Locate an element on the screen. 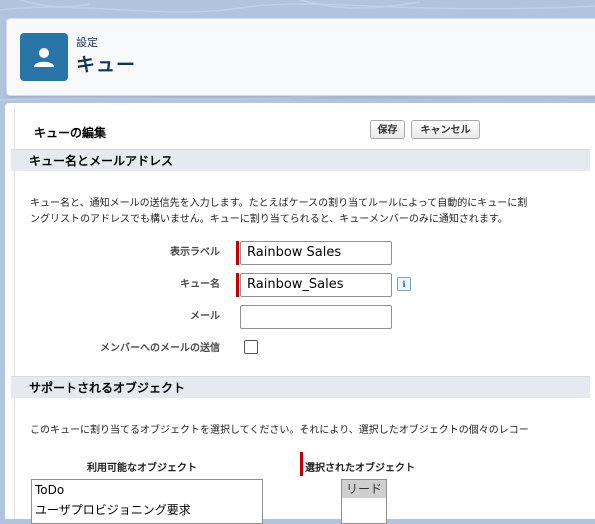 Image resolution: width=595 pixels, height=524 pixels. email-label: メール is located at coordinates (205, 316).